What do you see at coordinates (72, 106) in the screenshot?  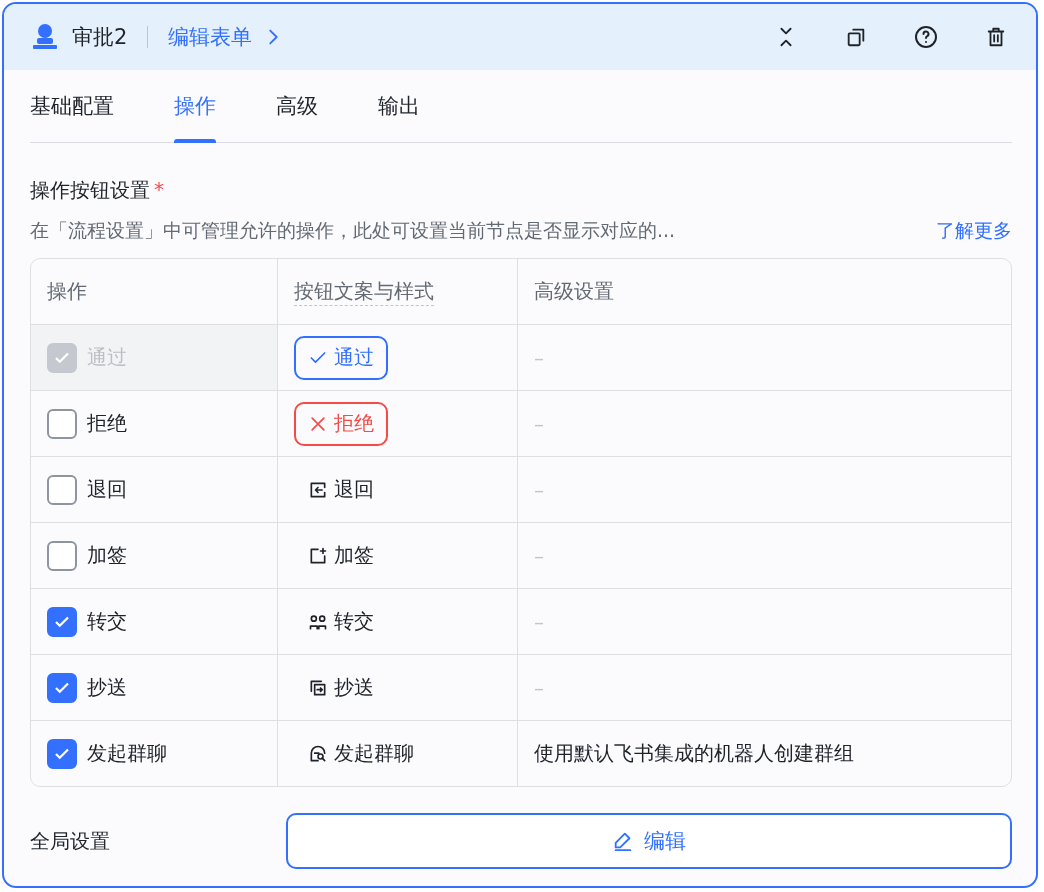 I see `tab: 基础配置` at bounding box center [72, 106].